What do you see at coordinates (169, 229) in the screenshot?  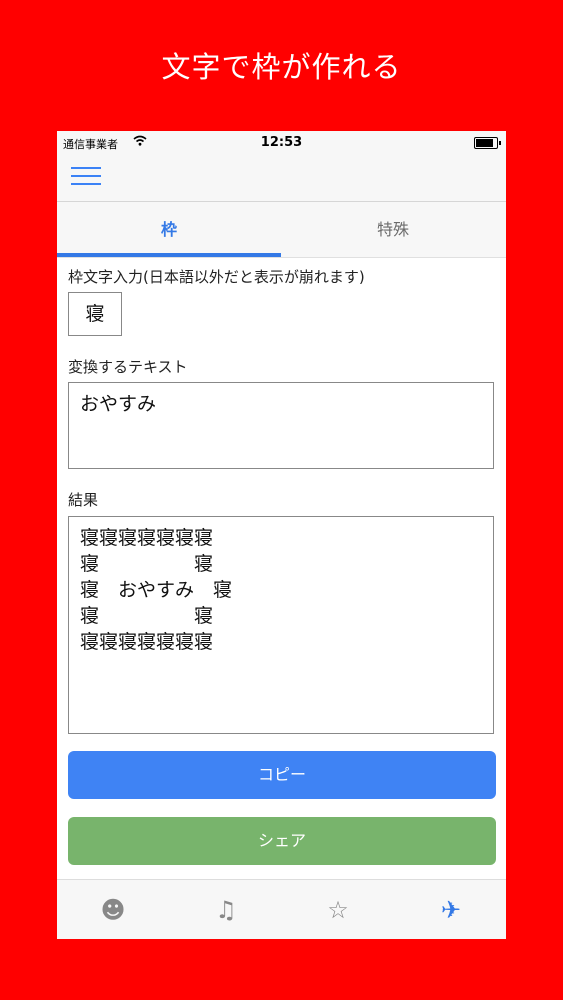 I see `tab-frame: 枠` at bounding box center [169, 229].